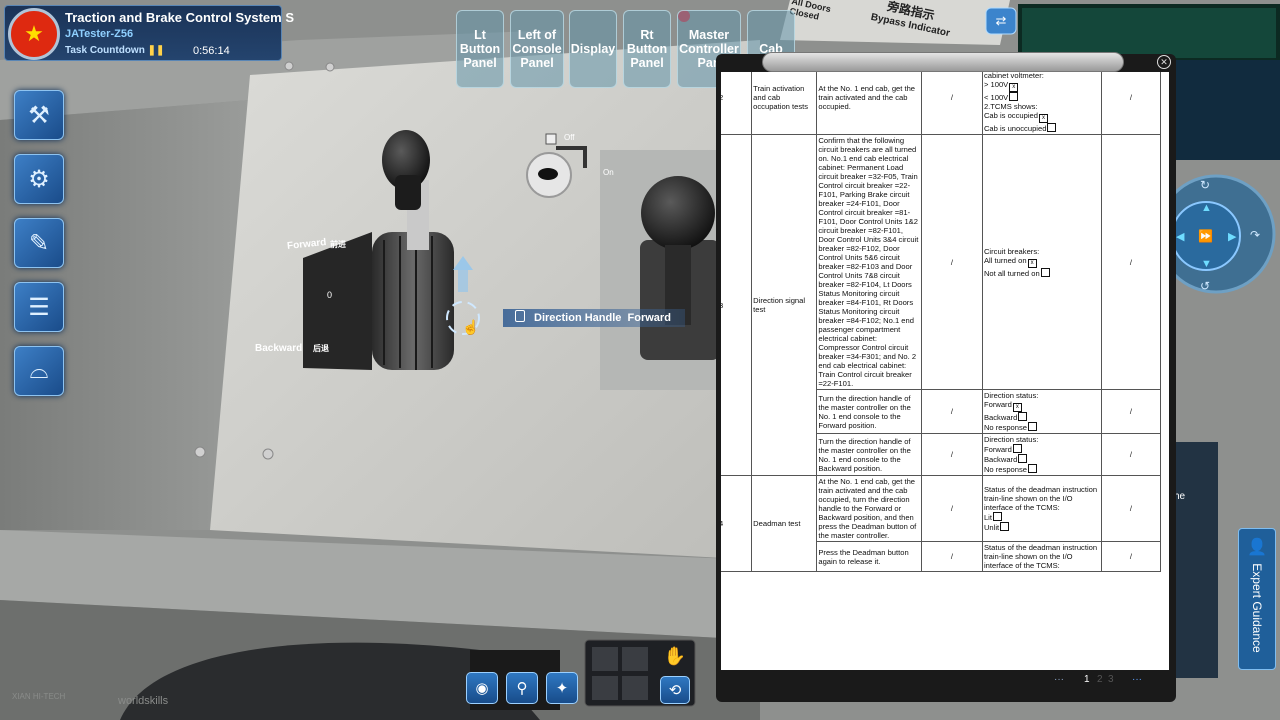 Image resolution: width=1280 pixels, height=720 pixels. What do you see at coordinates (39, 696) in the screenshot?
I see `watermark-xian: XIAN HI-TECH` at bounding box center [39, 696].